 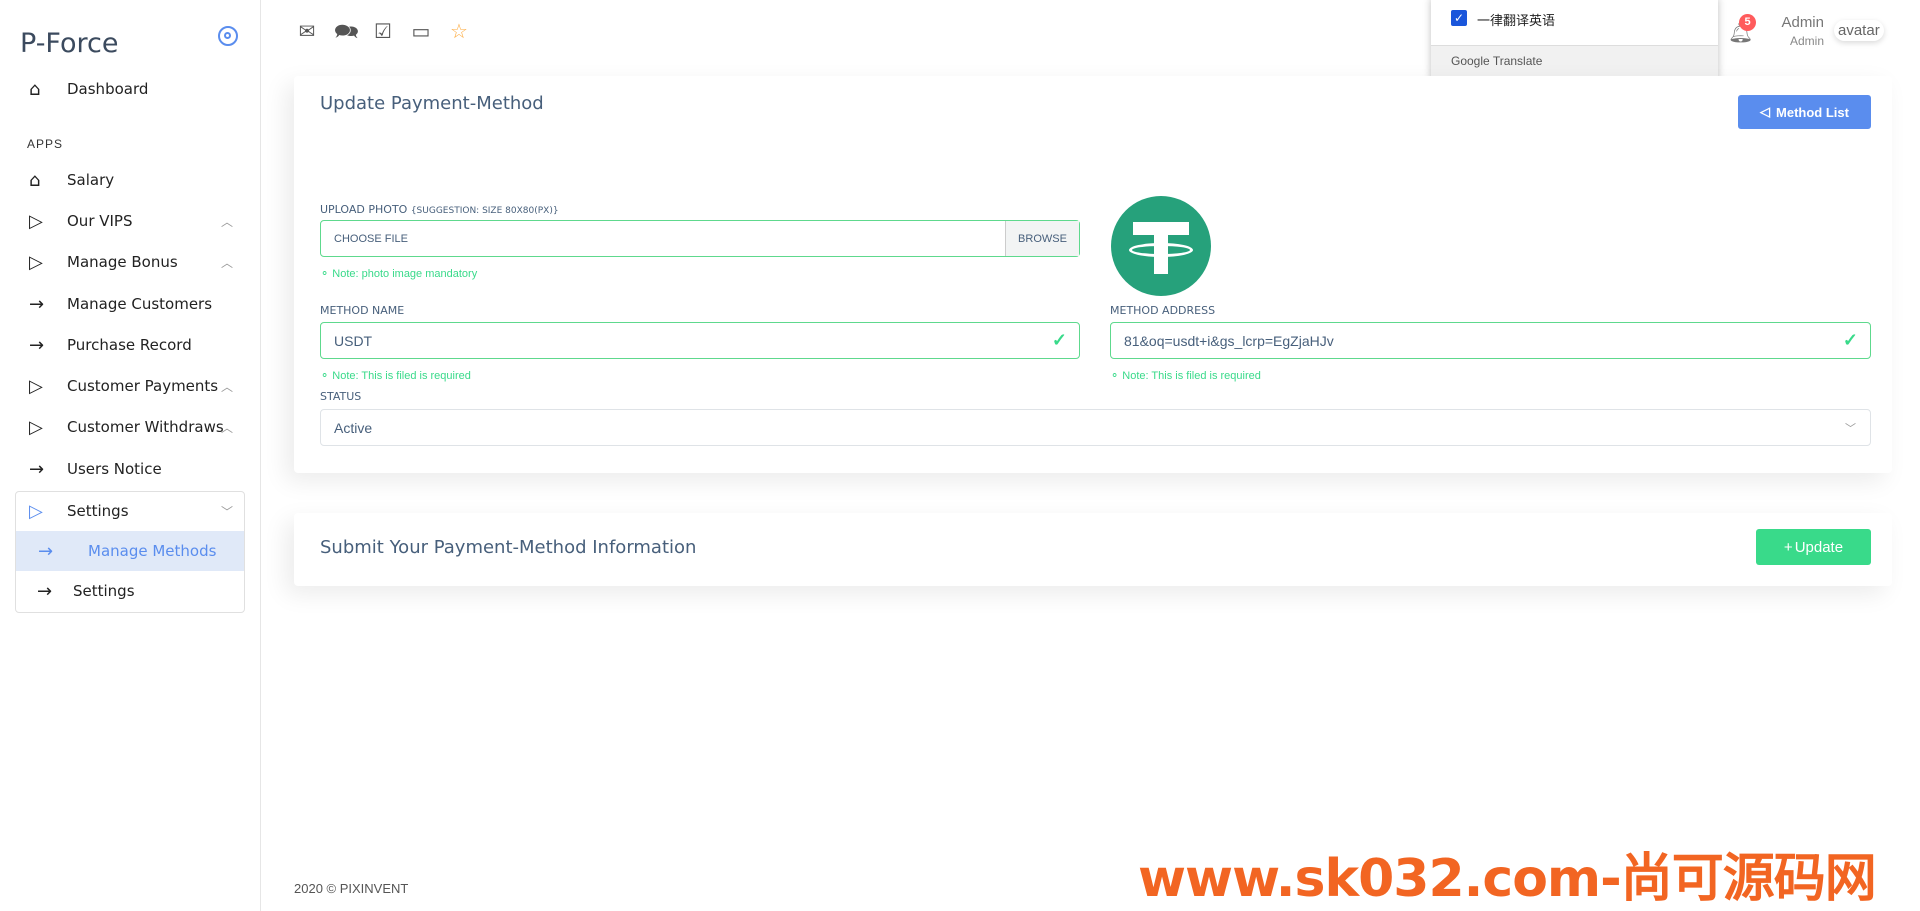 I want to click on method-address-label: Method Address, so click(x=1163, y=310).